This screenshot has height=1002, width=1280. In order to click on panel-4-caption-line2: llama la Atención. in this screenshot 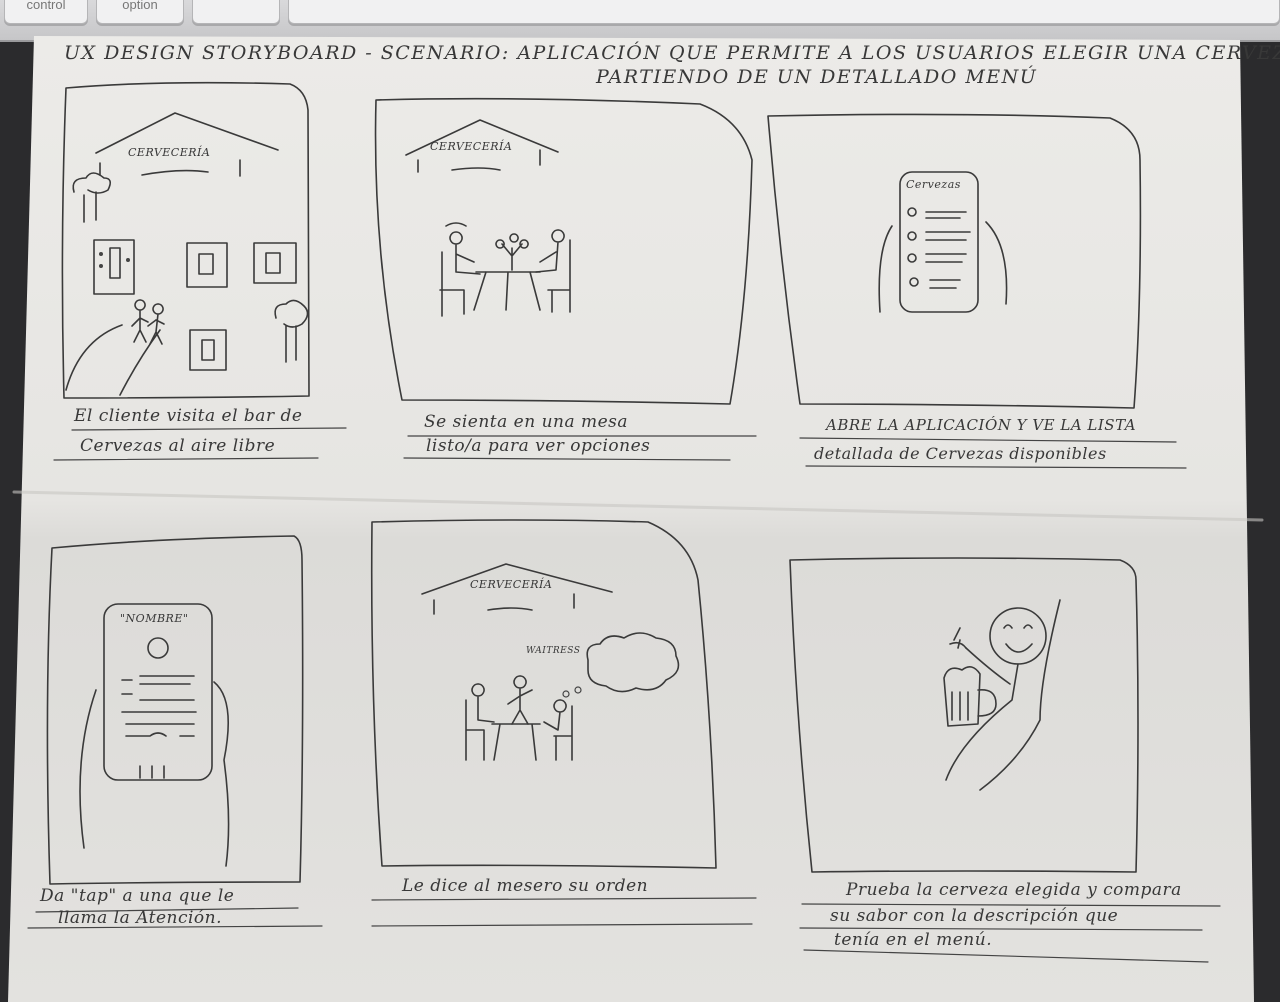, I will do `click(140, 918)`.